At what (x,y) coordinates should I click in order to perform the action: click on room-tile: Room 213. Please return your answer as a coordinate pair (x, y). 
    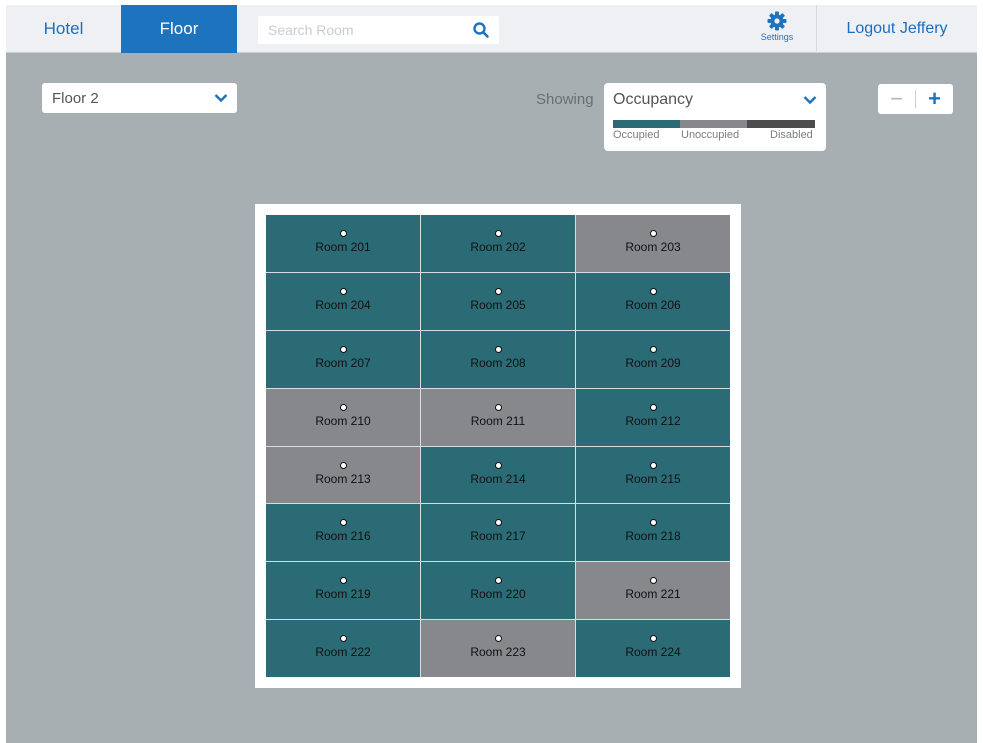
    Looking at the image, I should click on (343, 475).